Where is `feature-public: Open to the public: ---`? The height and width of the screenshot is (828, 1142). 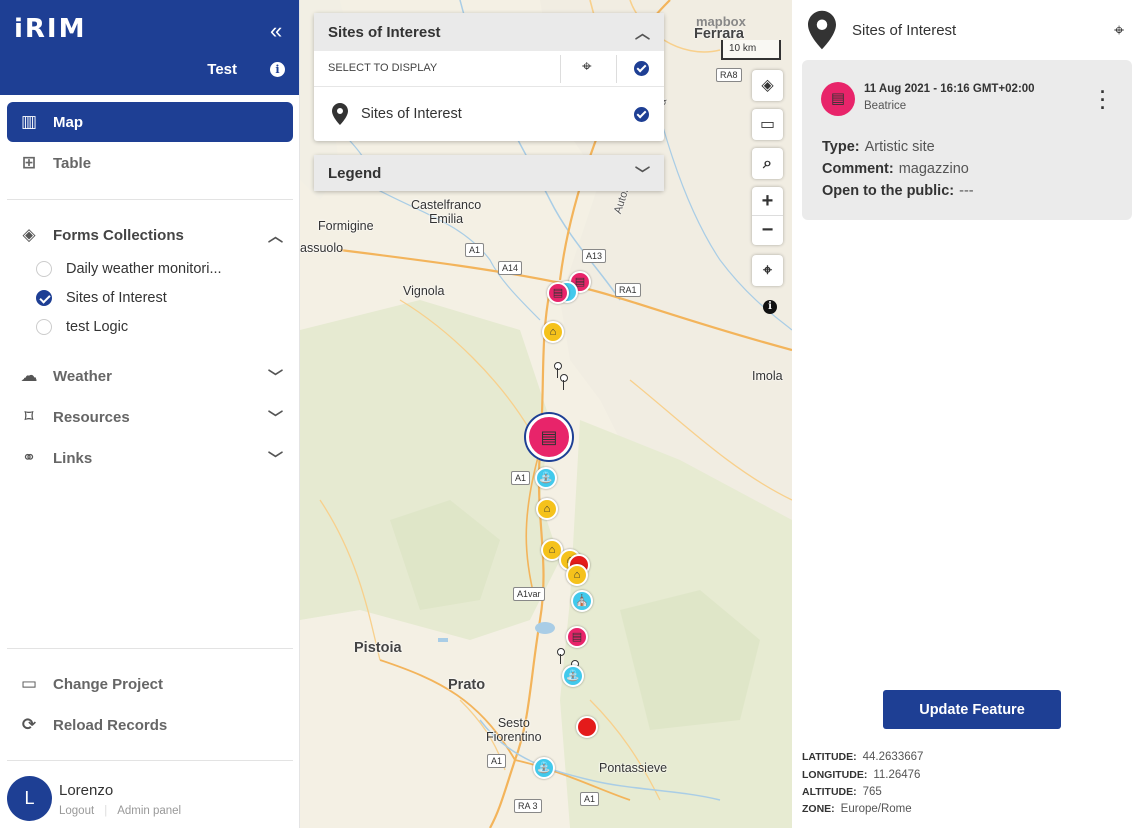 feature-public: Open to the public: --- is located at coordinates (898, 191).